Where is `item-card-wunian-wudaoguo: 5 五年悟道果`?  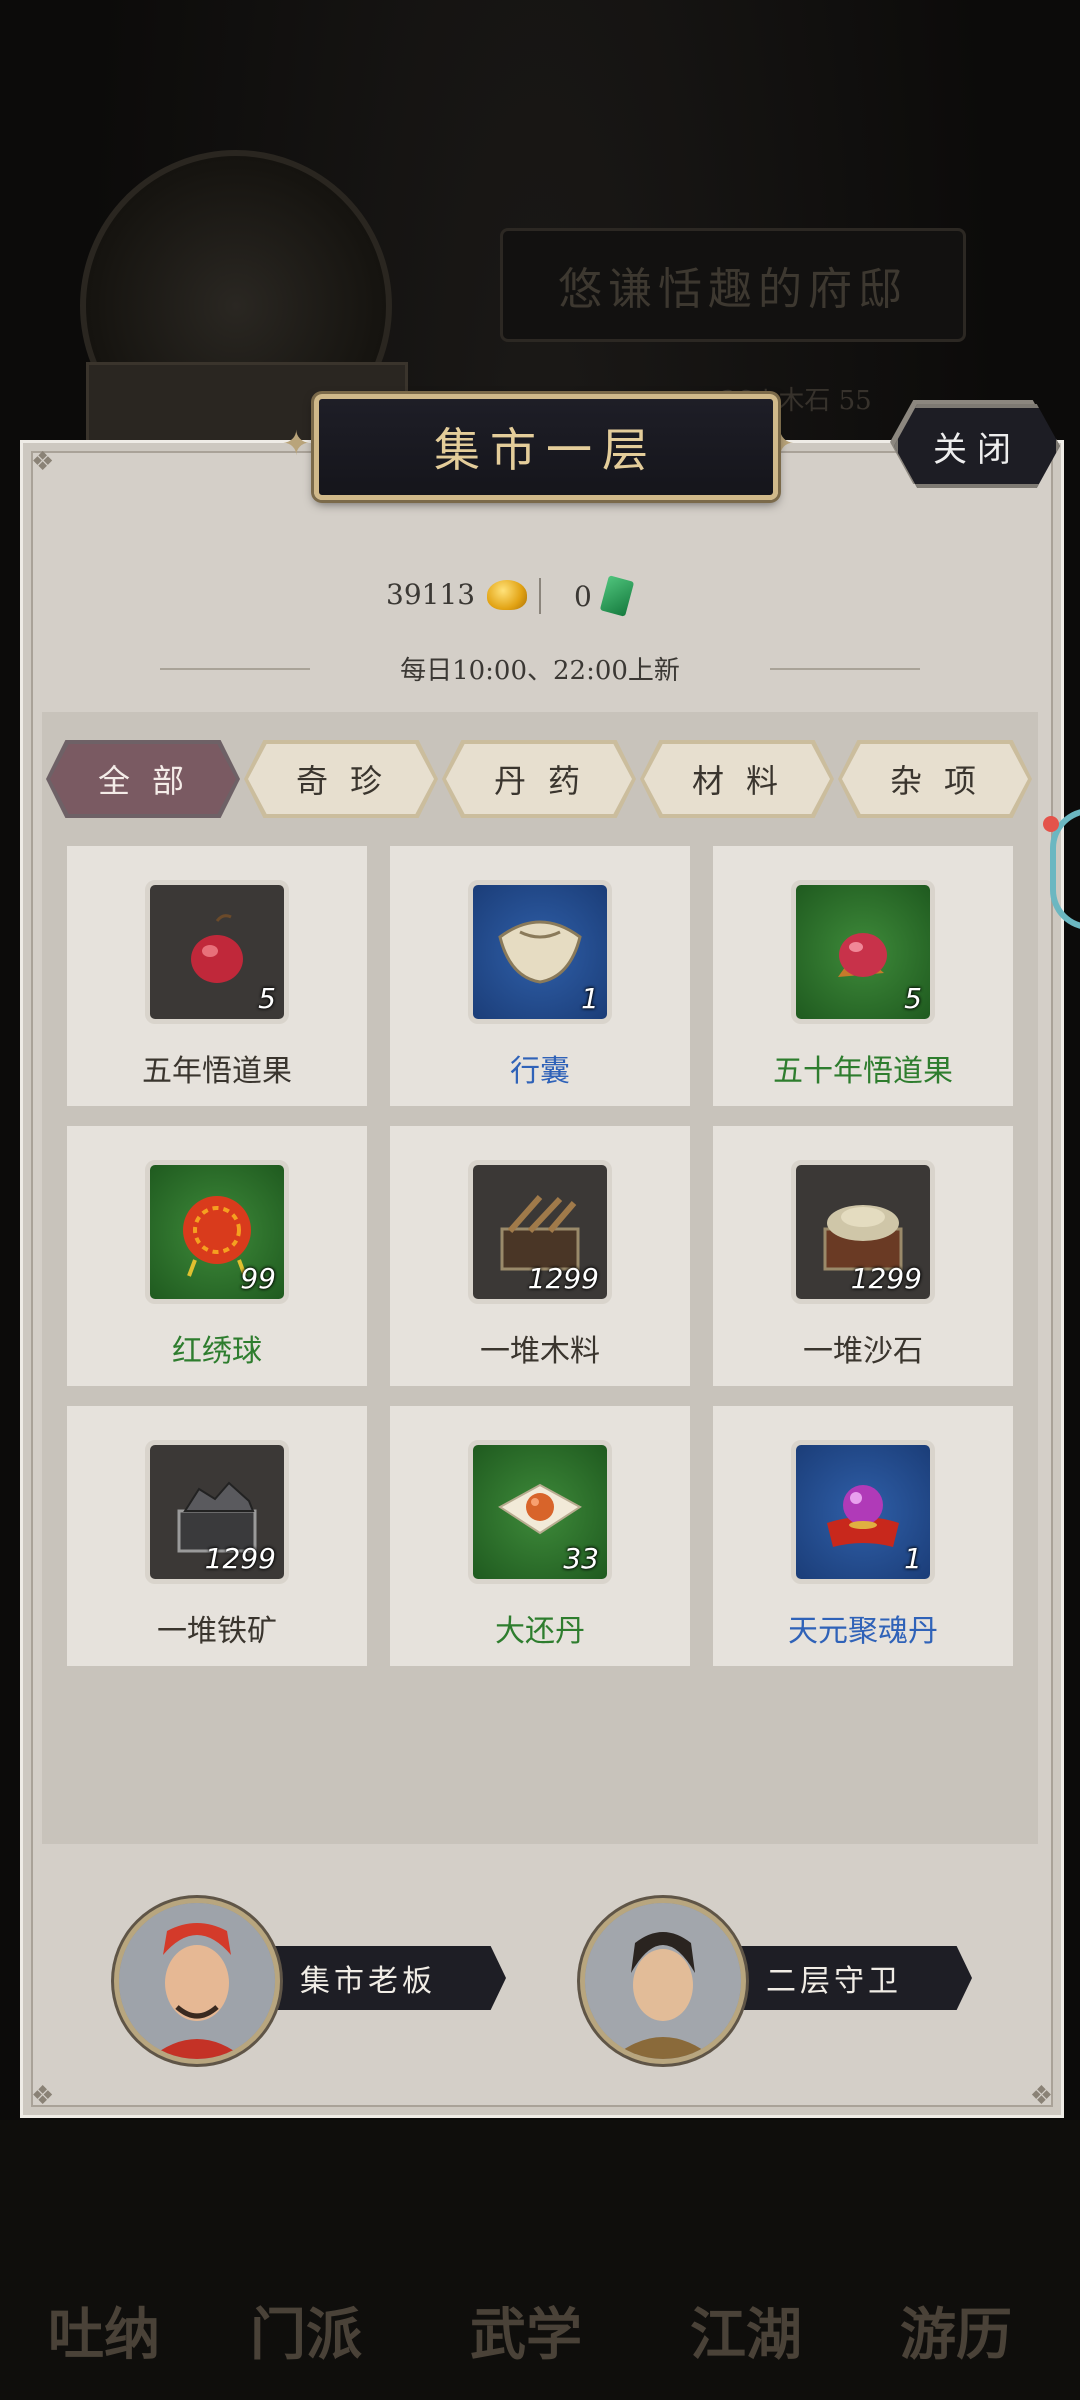
item-card-wunian-wudaoguo: 5 五年悟道果 is located at coordinates (217, 976).